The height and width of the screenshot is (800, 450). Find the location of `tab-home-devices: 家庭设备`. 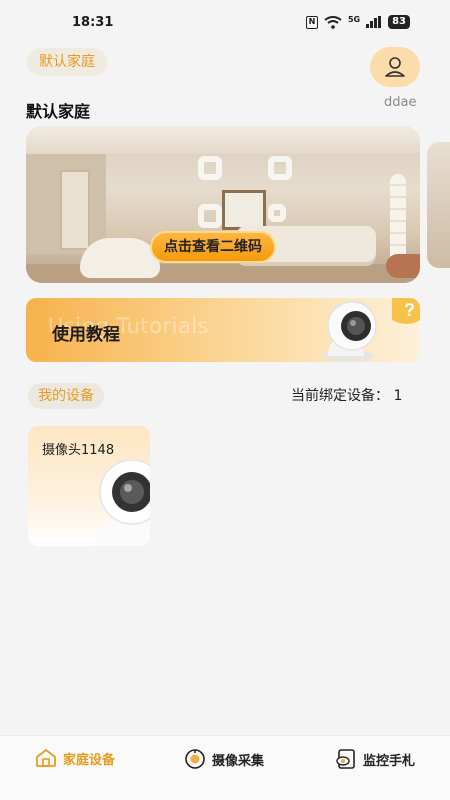

tab-home-devices: 家庭设备 is located at coordinates (75, 758).